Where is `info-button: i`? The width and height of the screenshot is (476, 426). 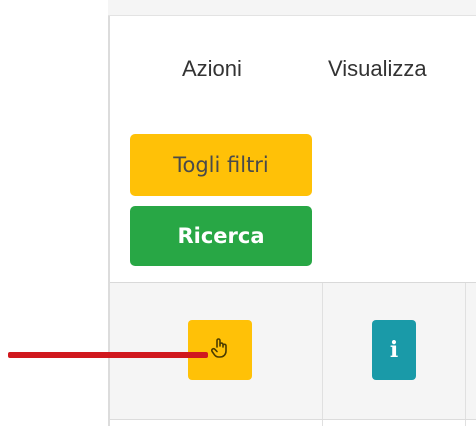 info-button: i is located at coordinates (394, 350).